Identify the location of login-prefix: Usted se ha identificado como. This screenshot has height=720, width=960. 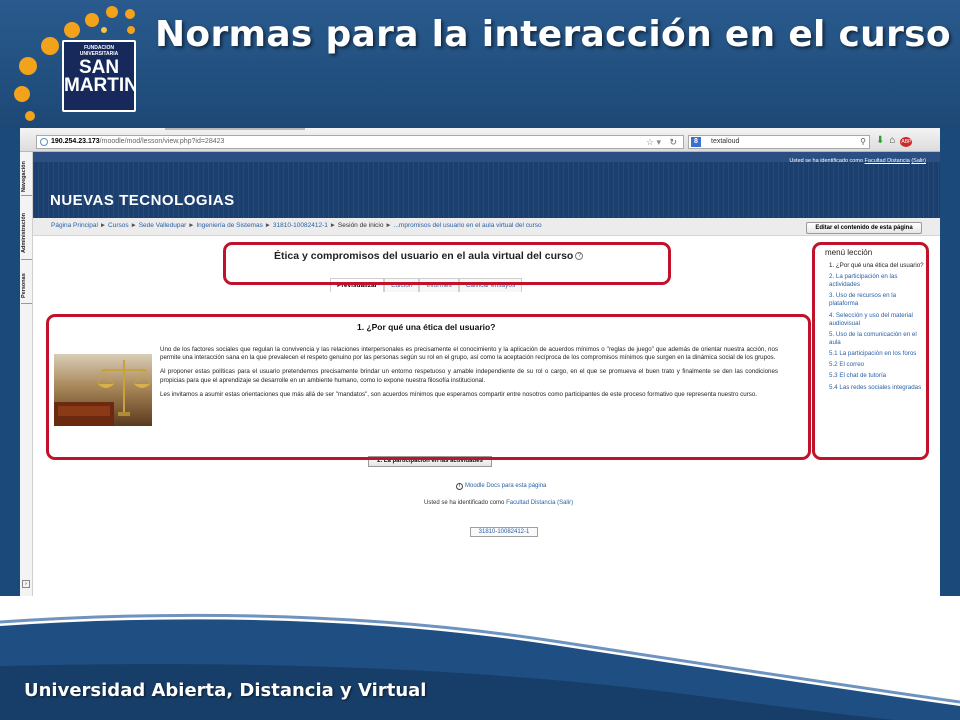
(826, 161).